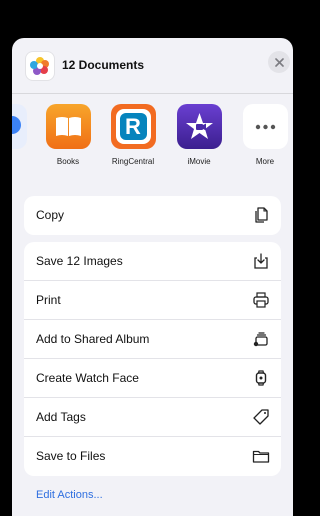 The width and height of the screenshot is (320, 516). What do you see at coordinates (265, 161) in the screenshot?
I see `app-label-more: More` at bounding box center [265, 161].